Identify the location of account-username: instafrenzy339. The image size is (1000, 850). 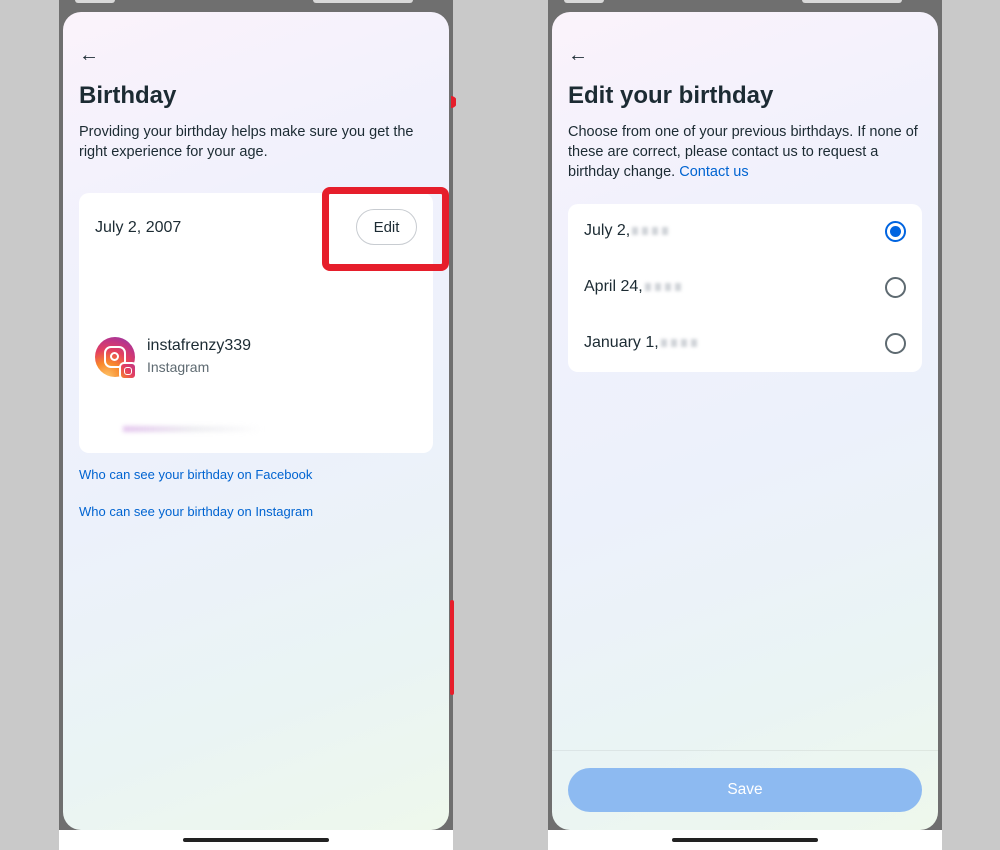
(199, 345).